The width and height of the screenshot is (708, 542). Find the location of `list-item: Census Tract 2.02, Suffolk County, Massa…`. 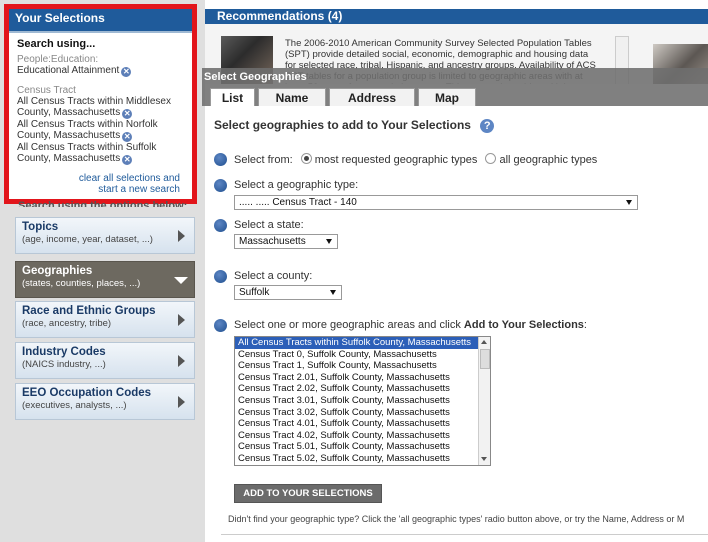

list-item: Census Tract 2.02, Suffolk County, Massa… is located at coordinates (362, 389).